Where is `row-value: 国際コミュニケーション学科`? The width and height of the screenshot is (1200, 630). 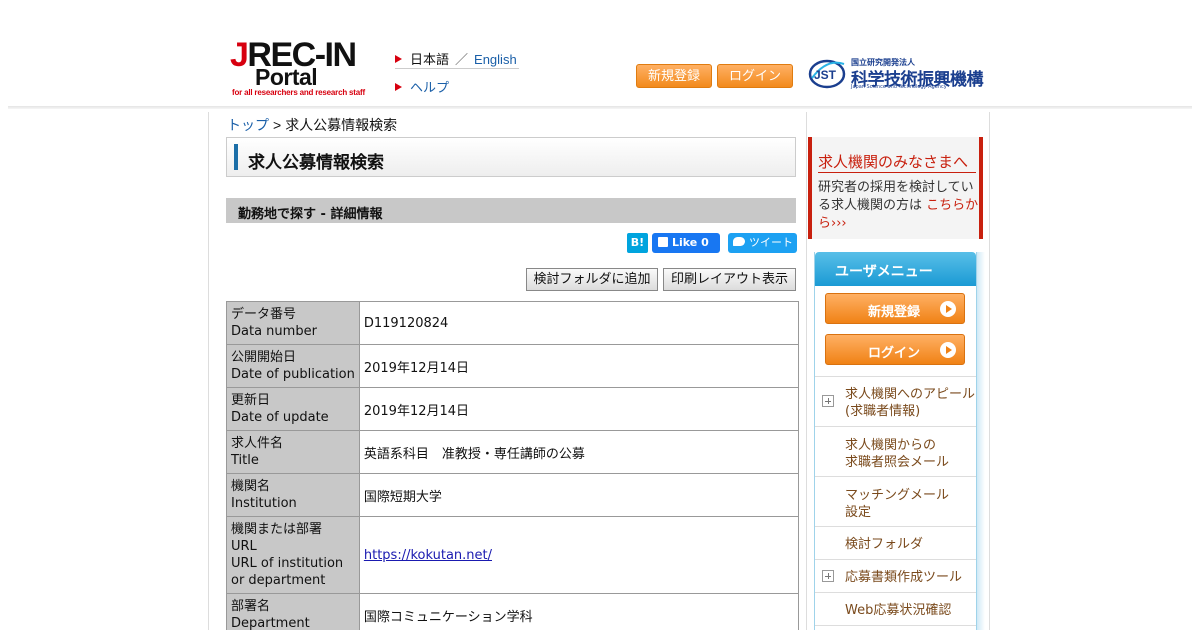
row-value: 国際コミュニケーション学科 is located at coordinates (579, 611).